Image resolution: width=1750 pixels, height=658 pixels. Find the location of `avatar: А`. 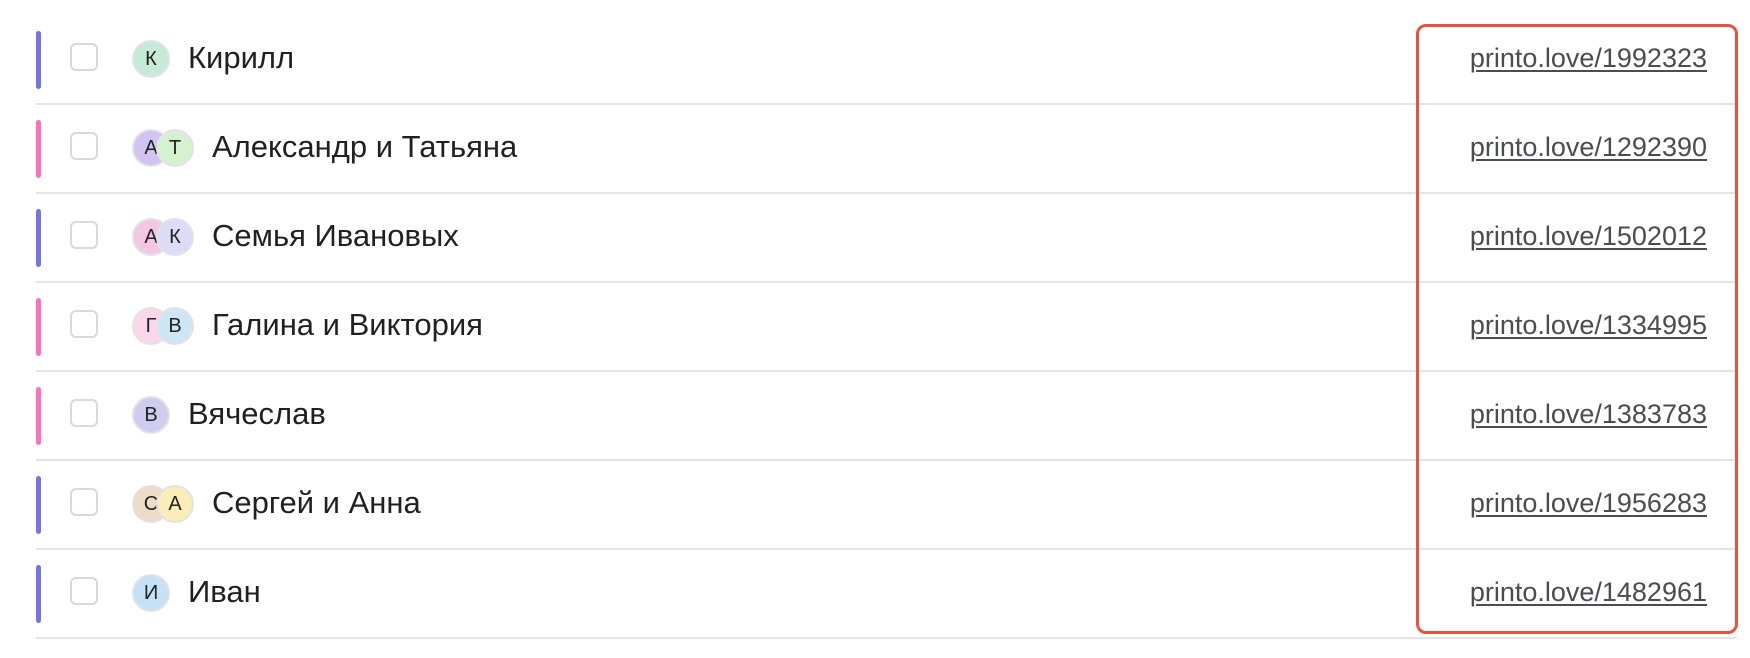

avatar: А is located at coordinates (175, 504).